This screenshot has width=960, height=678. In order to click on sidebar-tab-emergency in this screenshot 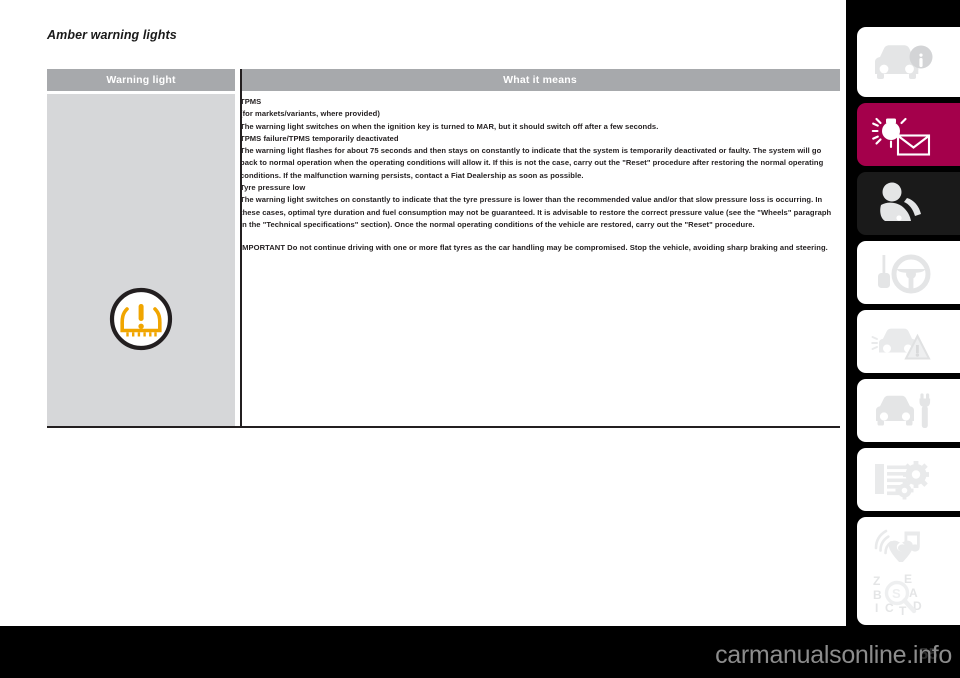, I will do `click(908, 341)`.